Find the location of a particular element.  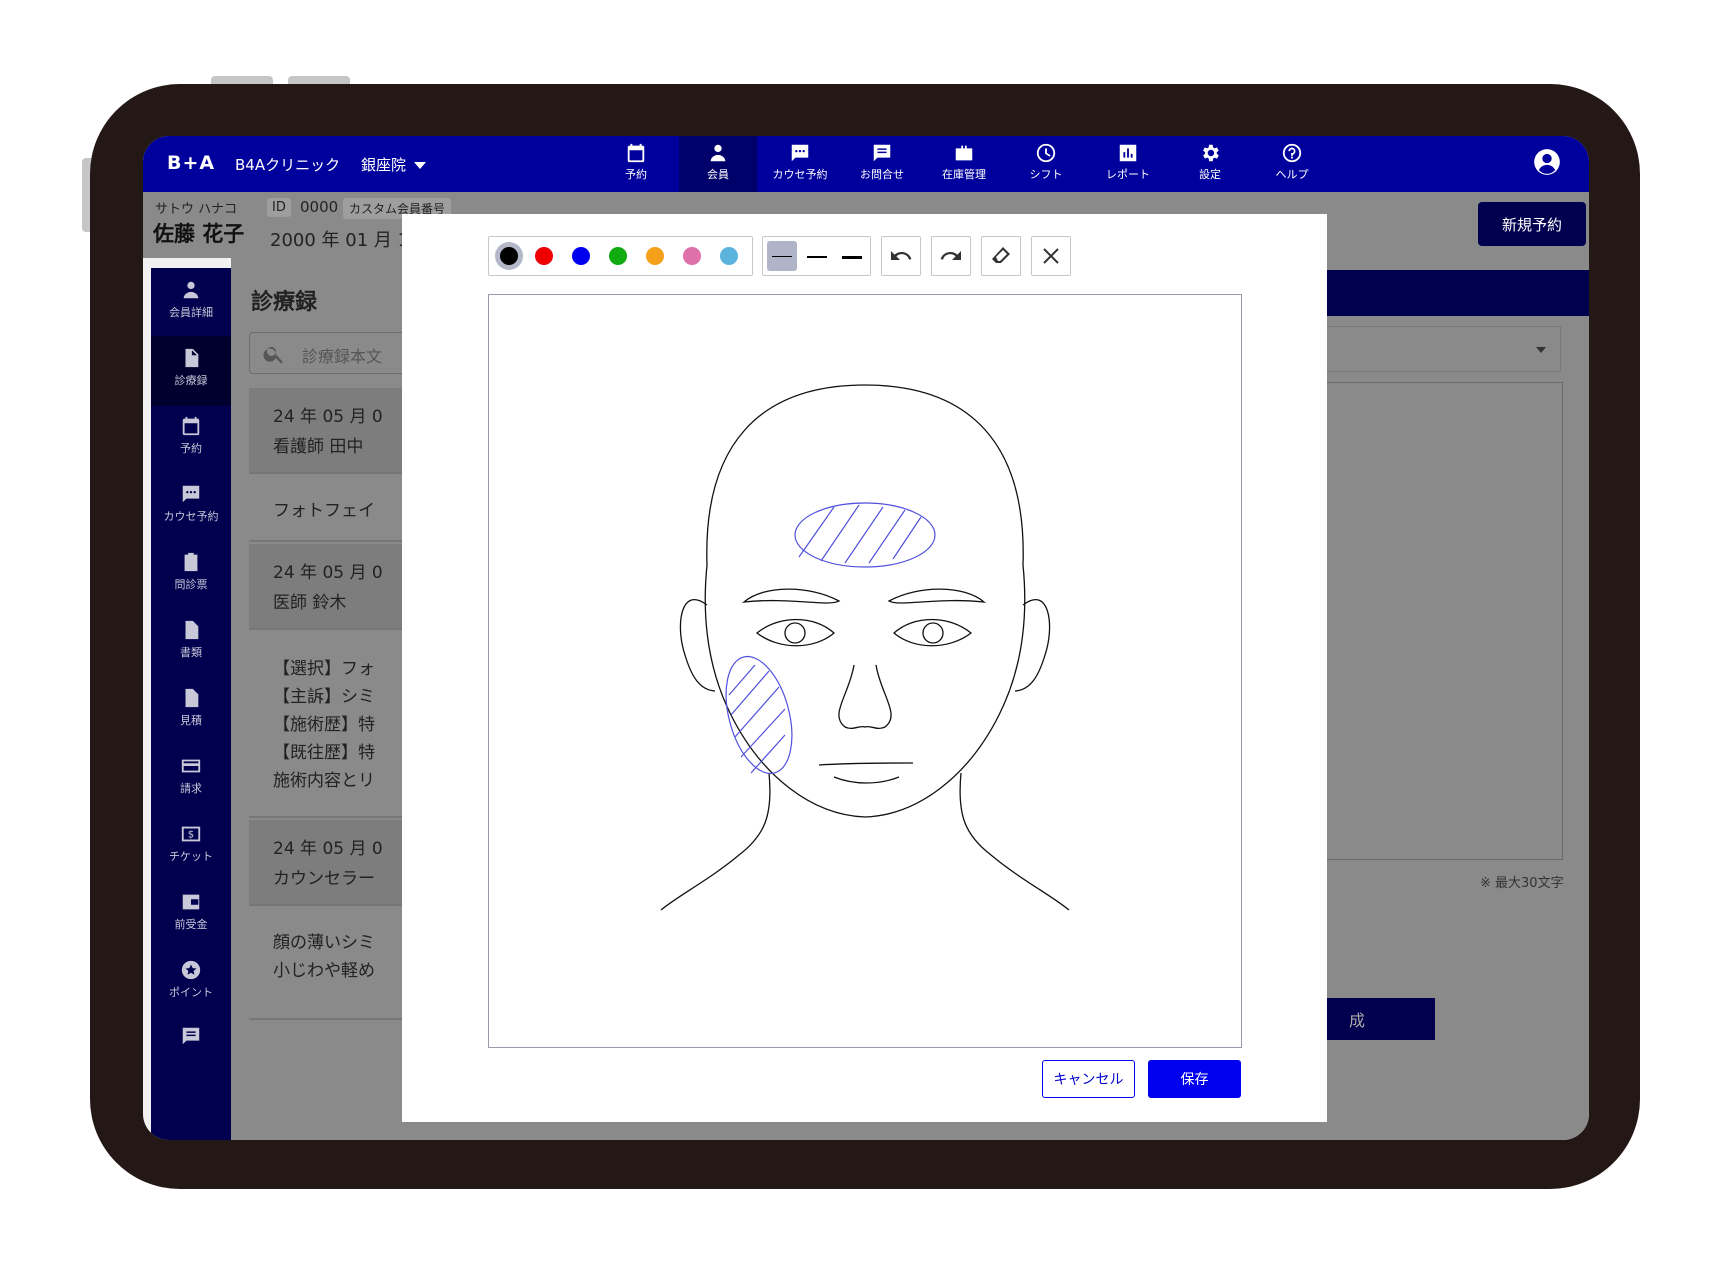

color-green-swatch is located at coordinates (618, 256).